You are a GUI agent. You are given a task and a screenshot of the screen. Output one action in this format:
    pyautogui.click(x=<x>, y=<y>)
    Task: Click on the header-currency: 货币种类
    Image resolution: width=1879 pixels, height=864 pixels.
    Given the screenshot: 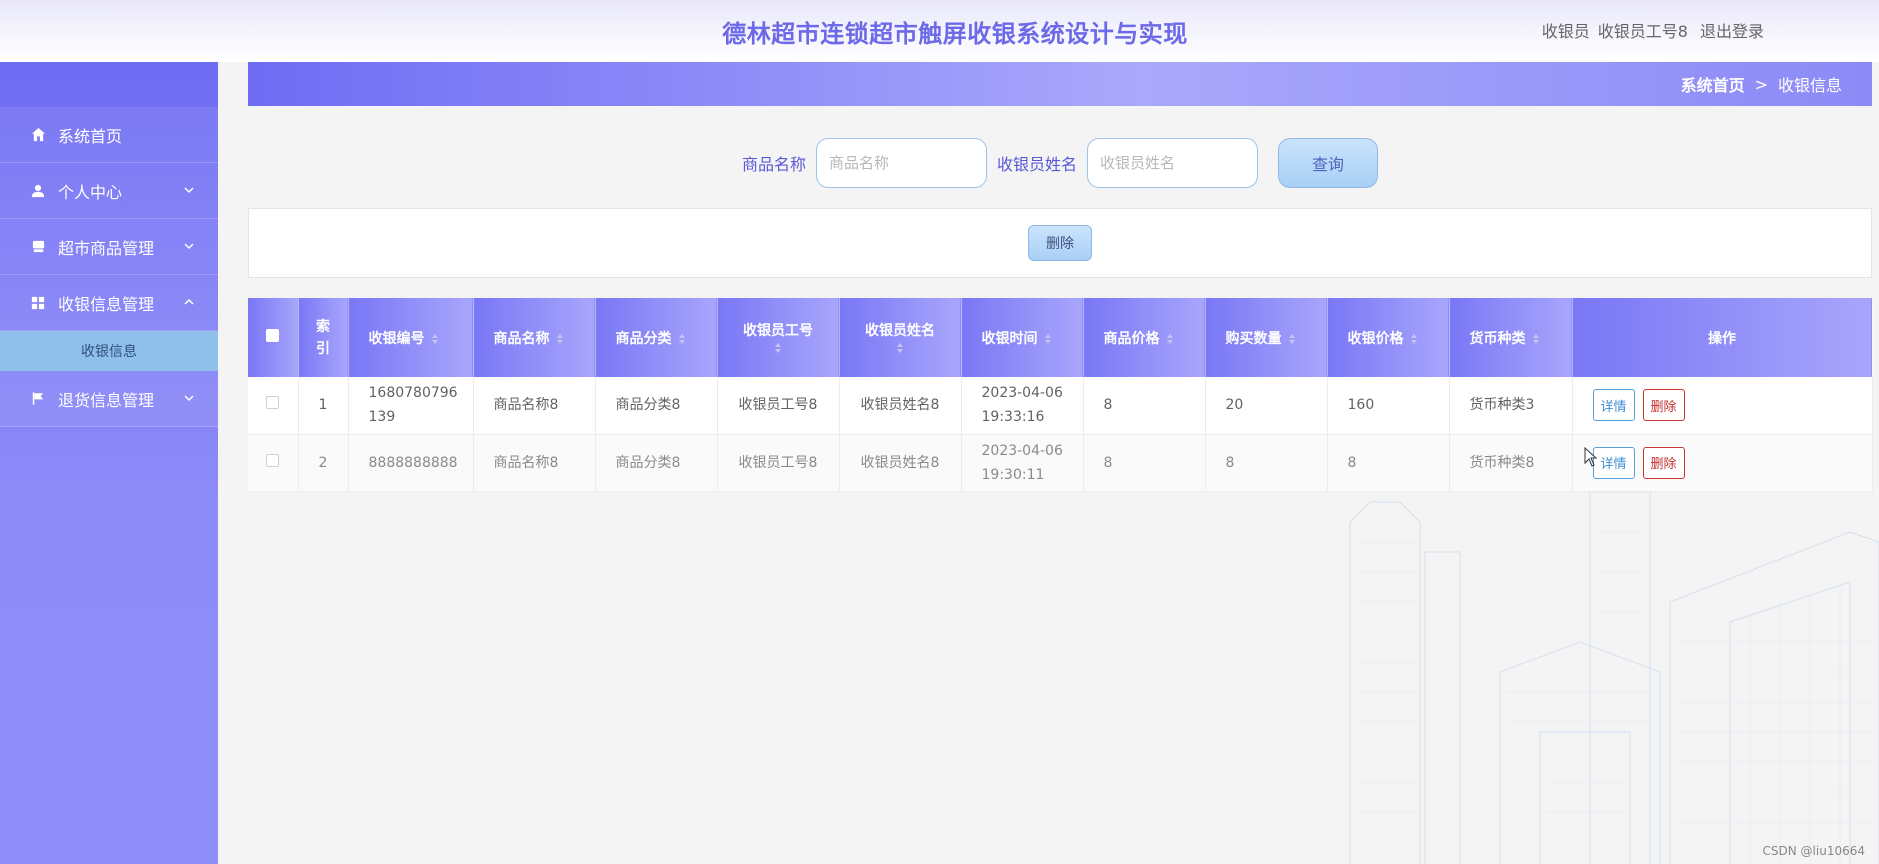 What is the action you would take?
    pyautogui.click(x=1511, y=337)
    